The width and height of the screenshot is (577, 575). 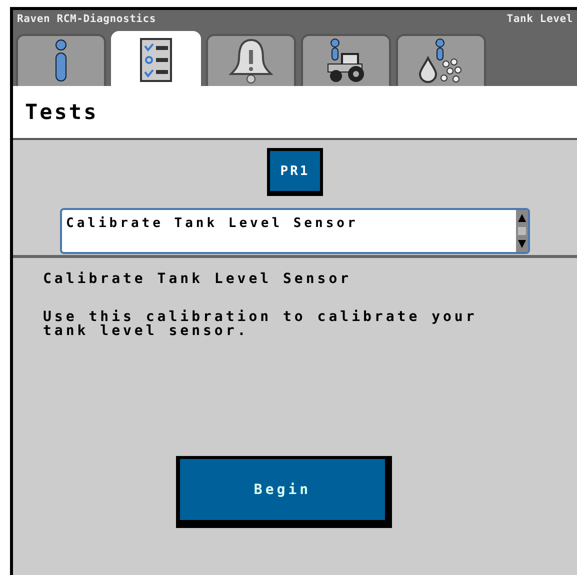 I want to click on bell-icon, so click(x=251, y=61).